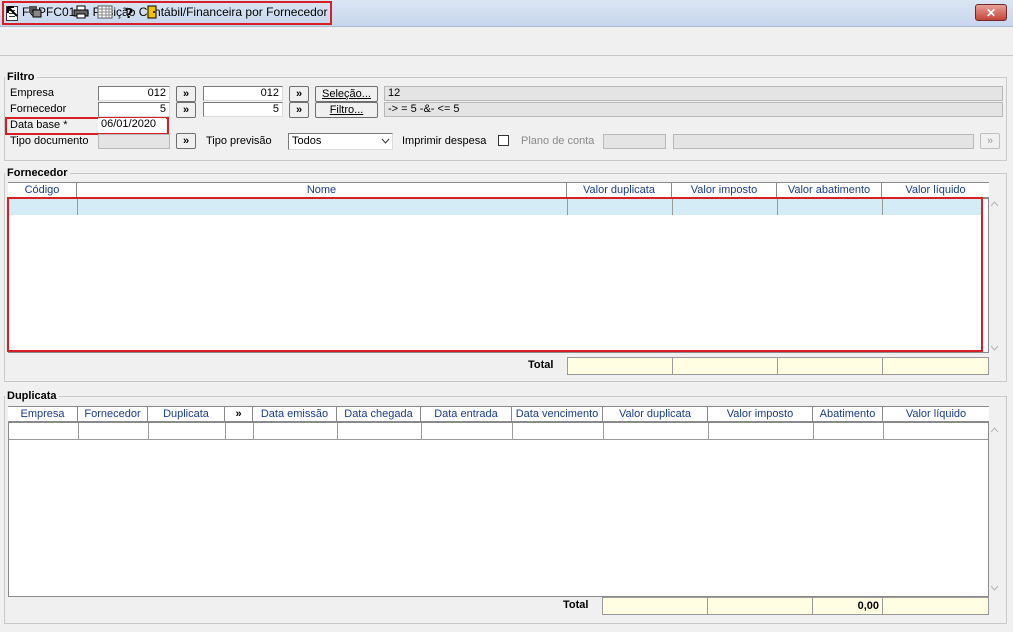  I want to click on col-abatimento: Abatimento, so click(848, 414).